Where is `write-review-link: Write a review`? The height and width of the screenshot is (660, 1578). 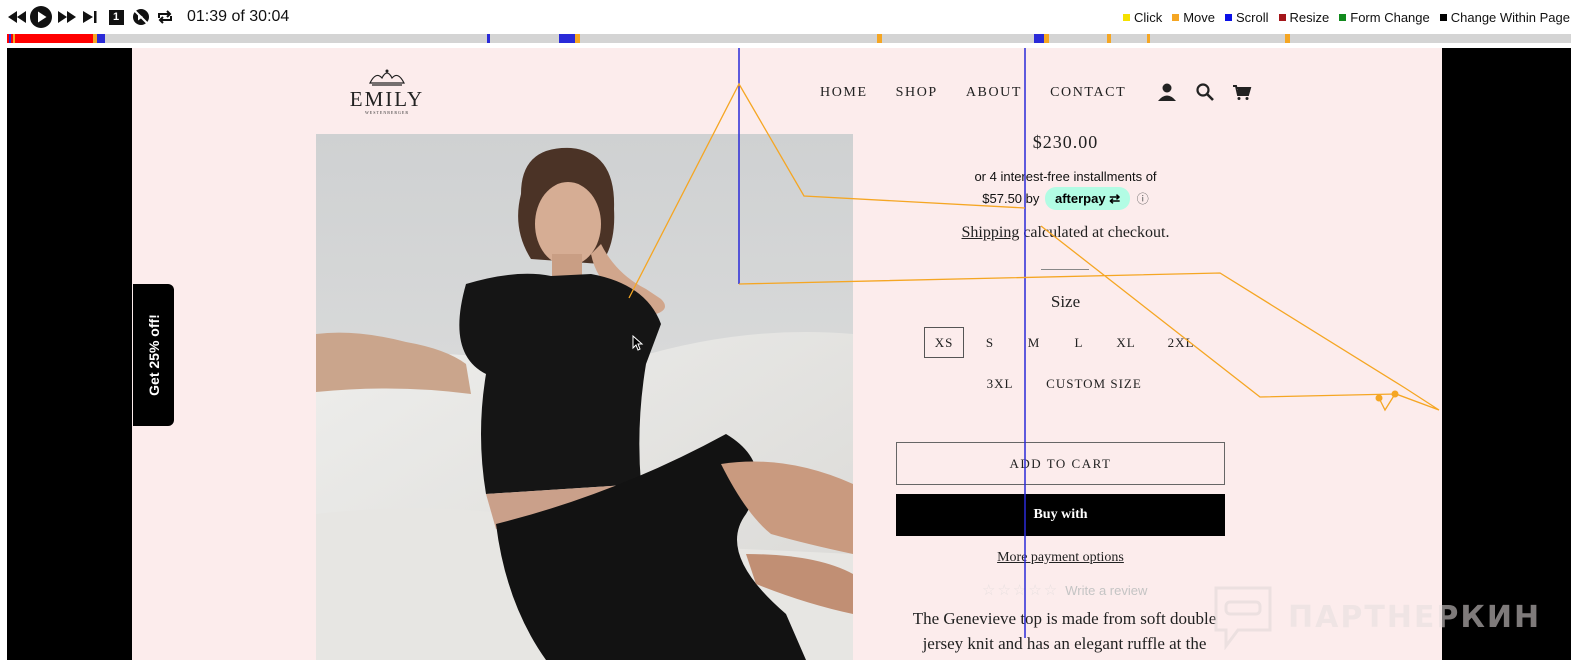 write-review-link: Write a review is located at coordinates (1106, 590).